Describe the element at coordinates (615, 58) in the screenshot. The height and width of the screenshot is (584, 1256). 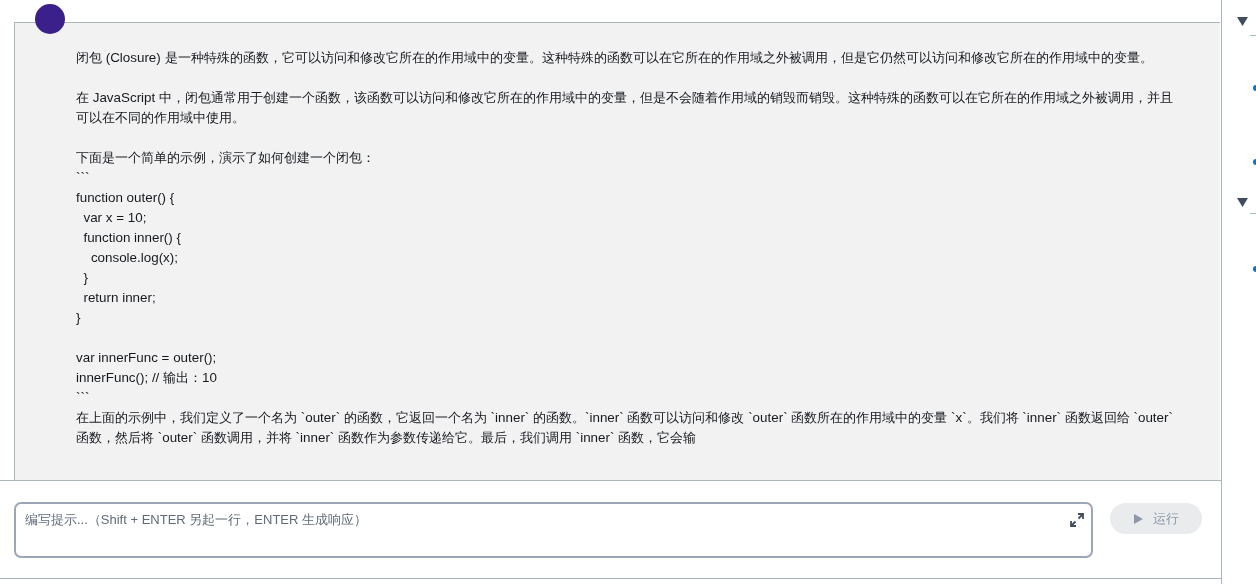
I see `response-paragraph: 闭包 (Closure) 是一种特殊的函数，它可以访问和修改它所在的作用域中的变量。这种特殊的函数可以在它所在的作用域之外被调用，但是它仍然可以访问和修改它所在的作用域中的变量。` at that location.